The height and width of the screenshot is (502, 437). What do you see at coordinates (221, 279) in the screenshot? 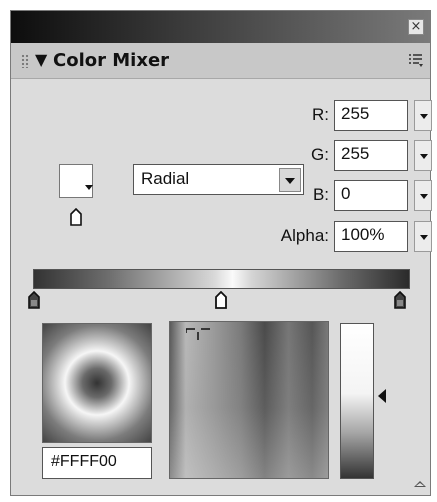
I see `gradient-bar` at bounding box center [221, 279].